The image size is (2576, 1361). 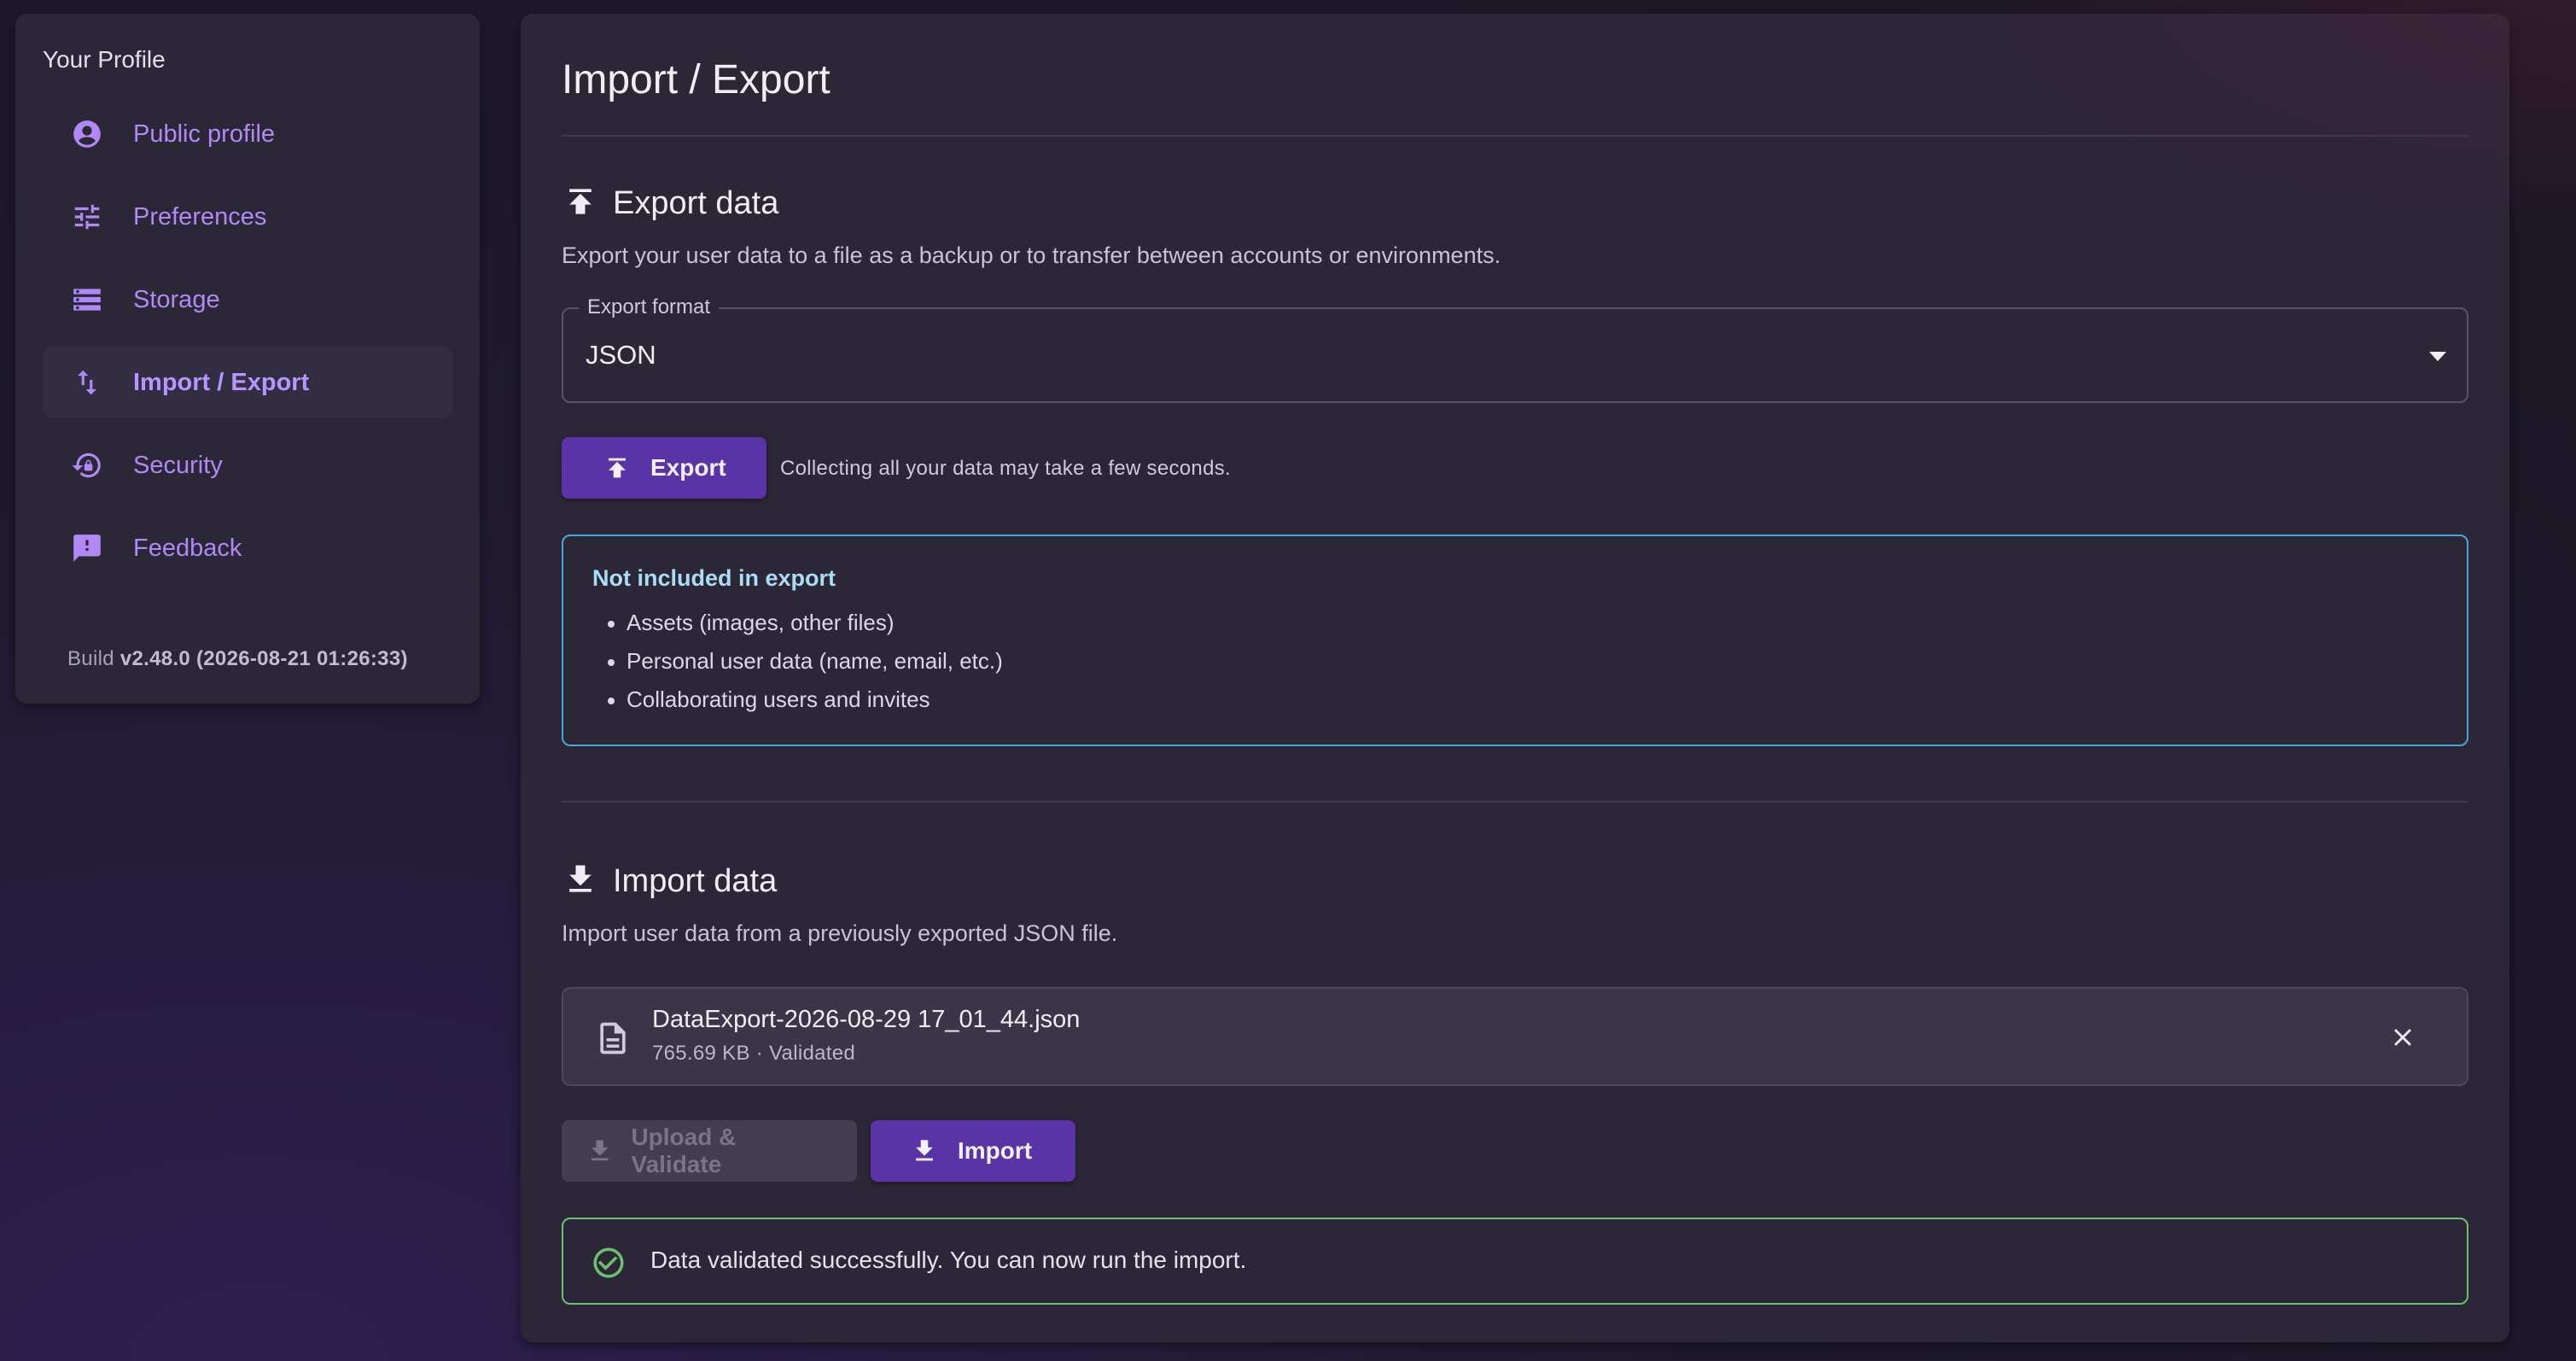 I want to click on import-section-title: Import data, so click(x=695, y=881).